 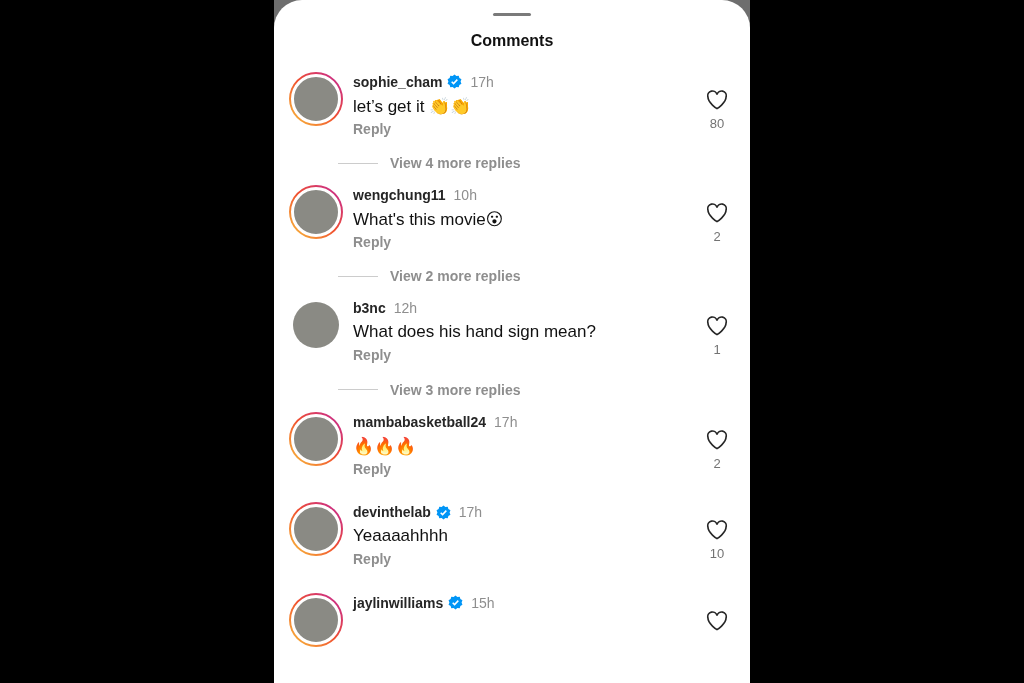 I want to click on comment-time: 10h, so click(x=465, y=195).